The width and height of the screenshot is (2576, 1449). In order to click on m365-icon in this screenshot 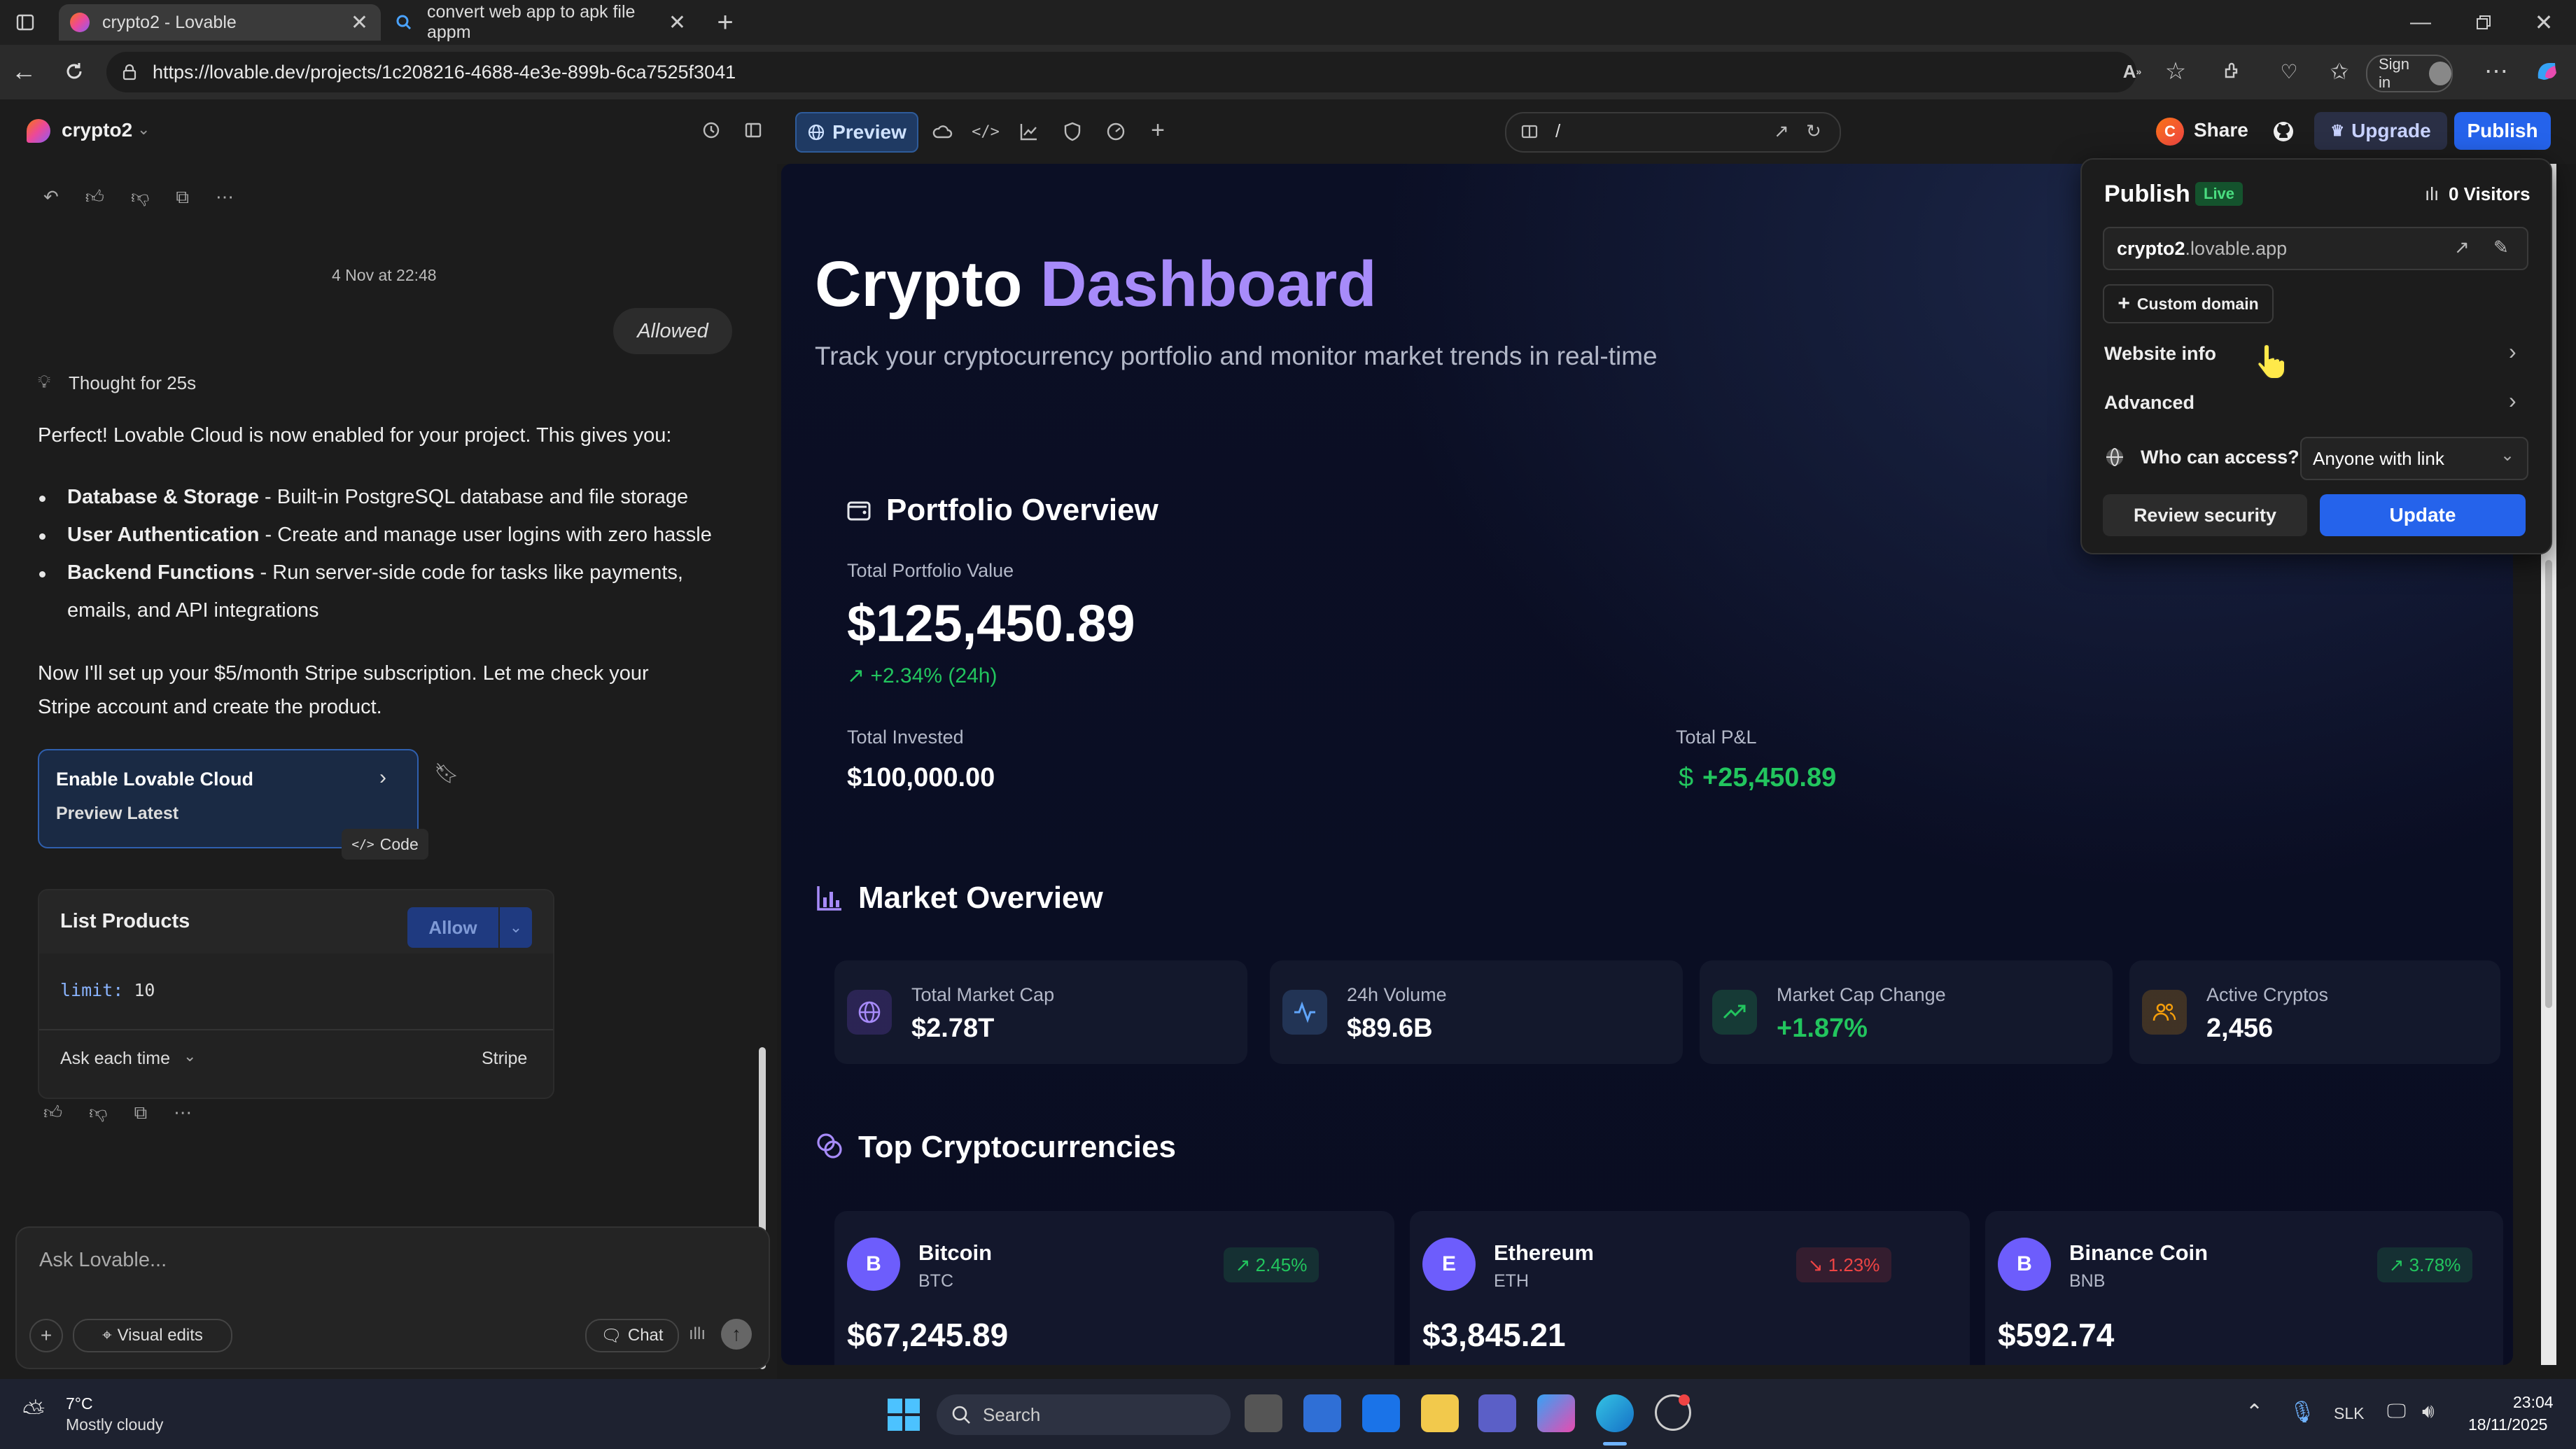, I will do `click(1556, 1413)`.